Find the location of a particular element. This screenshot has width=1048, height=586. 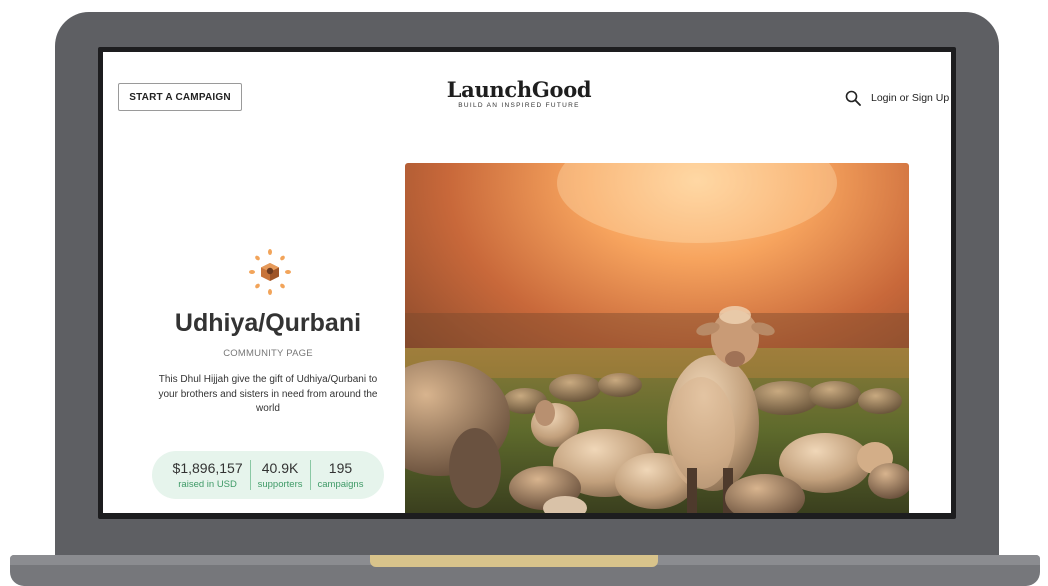

stat-label: campaigns is located at coordinates (340, 484).